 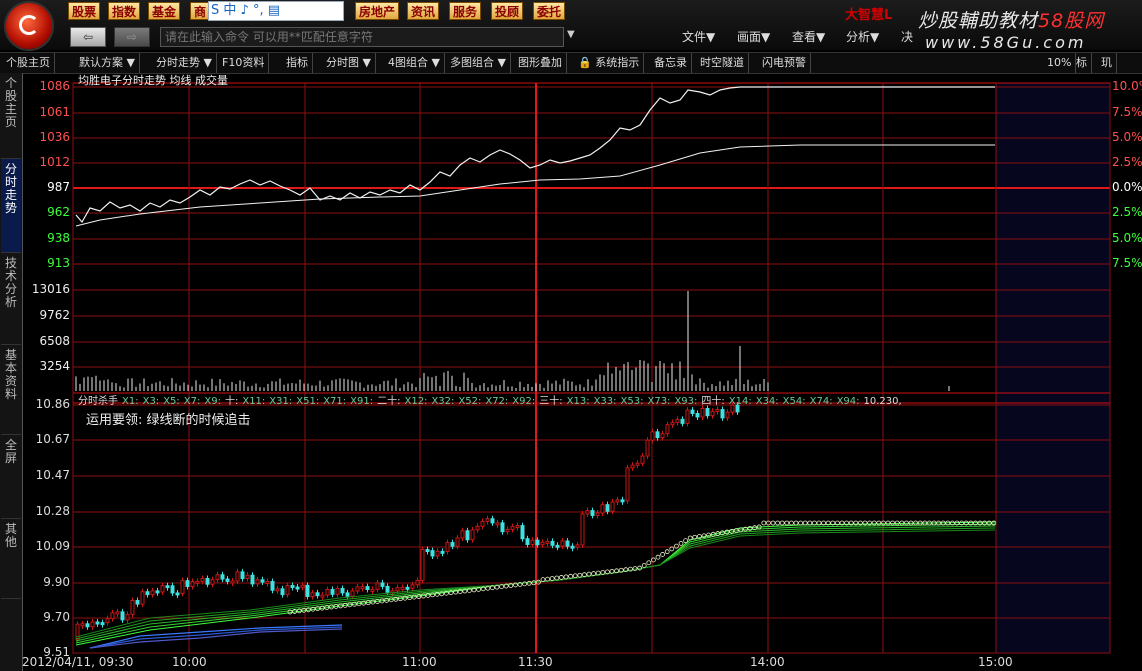 What do you see at coordinates (54, 366) in the screenshot?
I see `volume-axis-label: 3254` at bounding box center [54, 366].